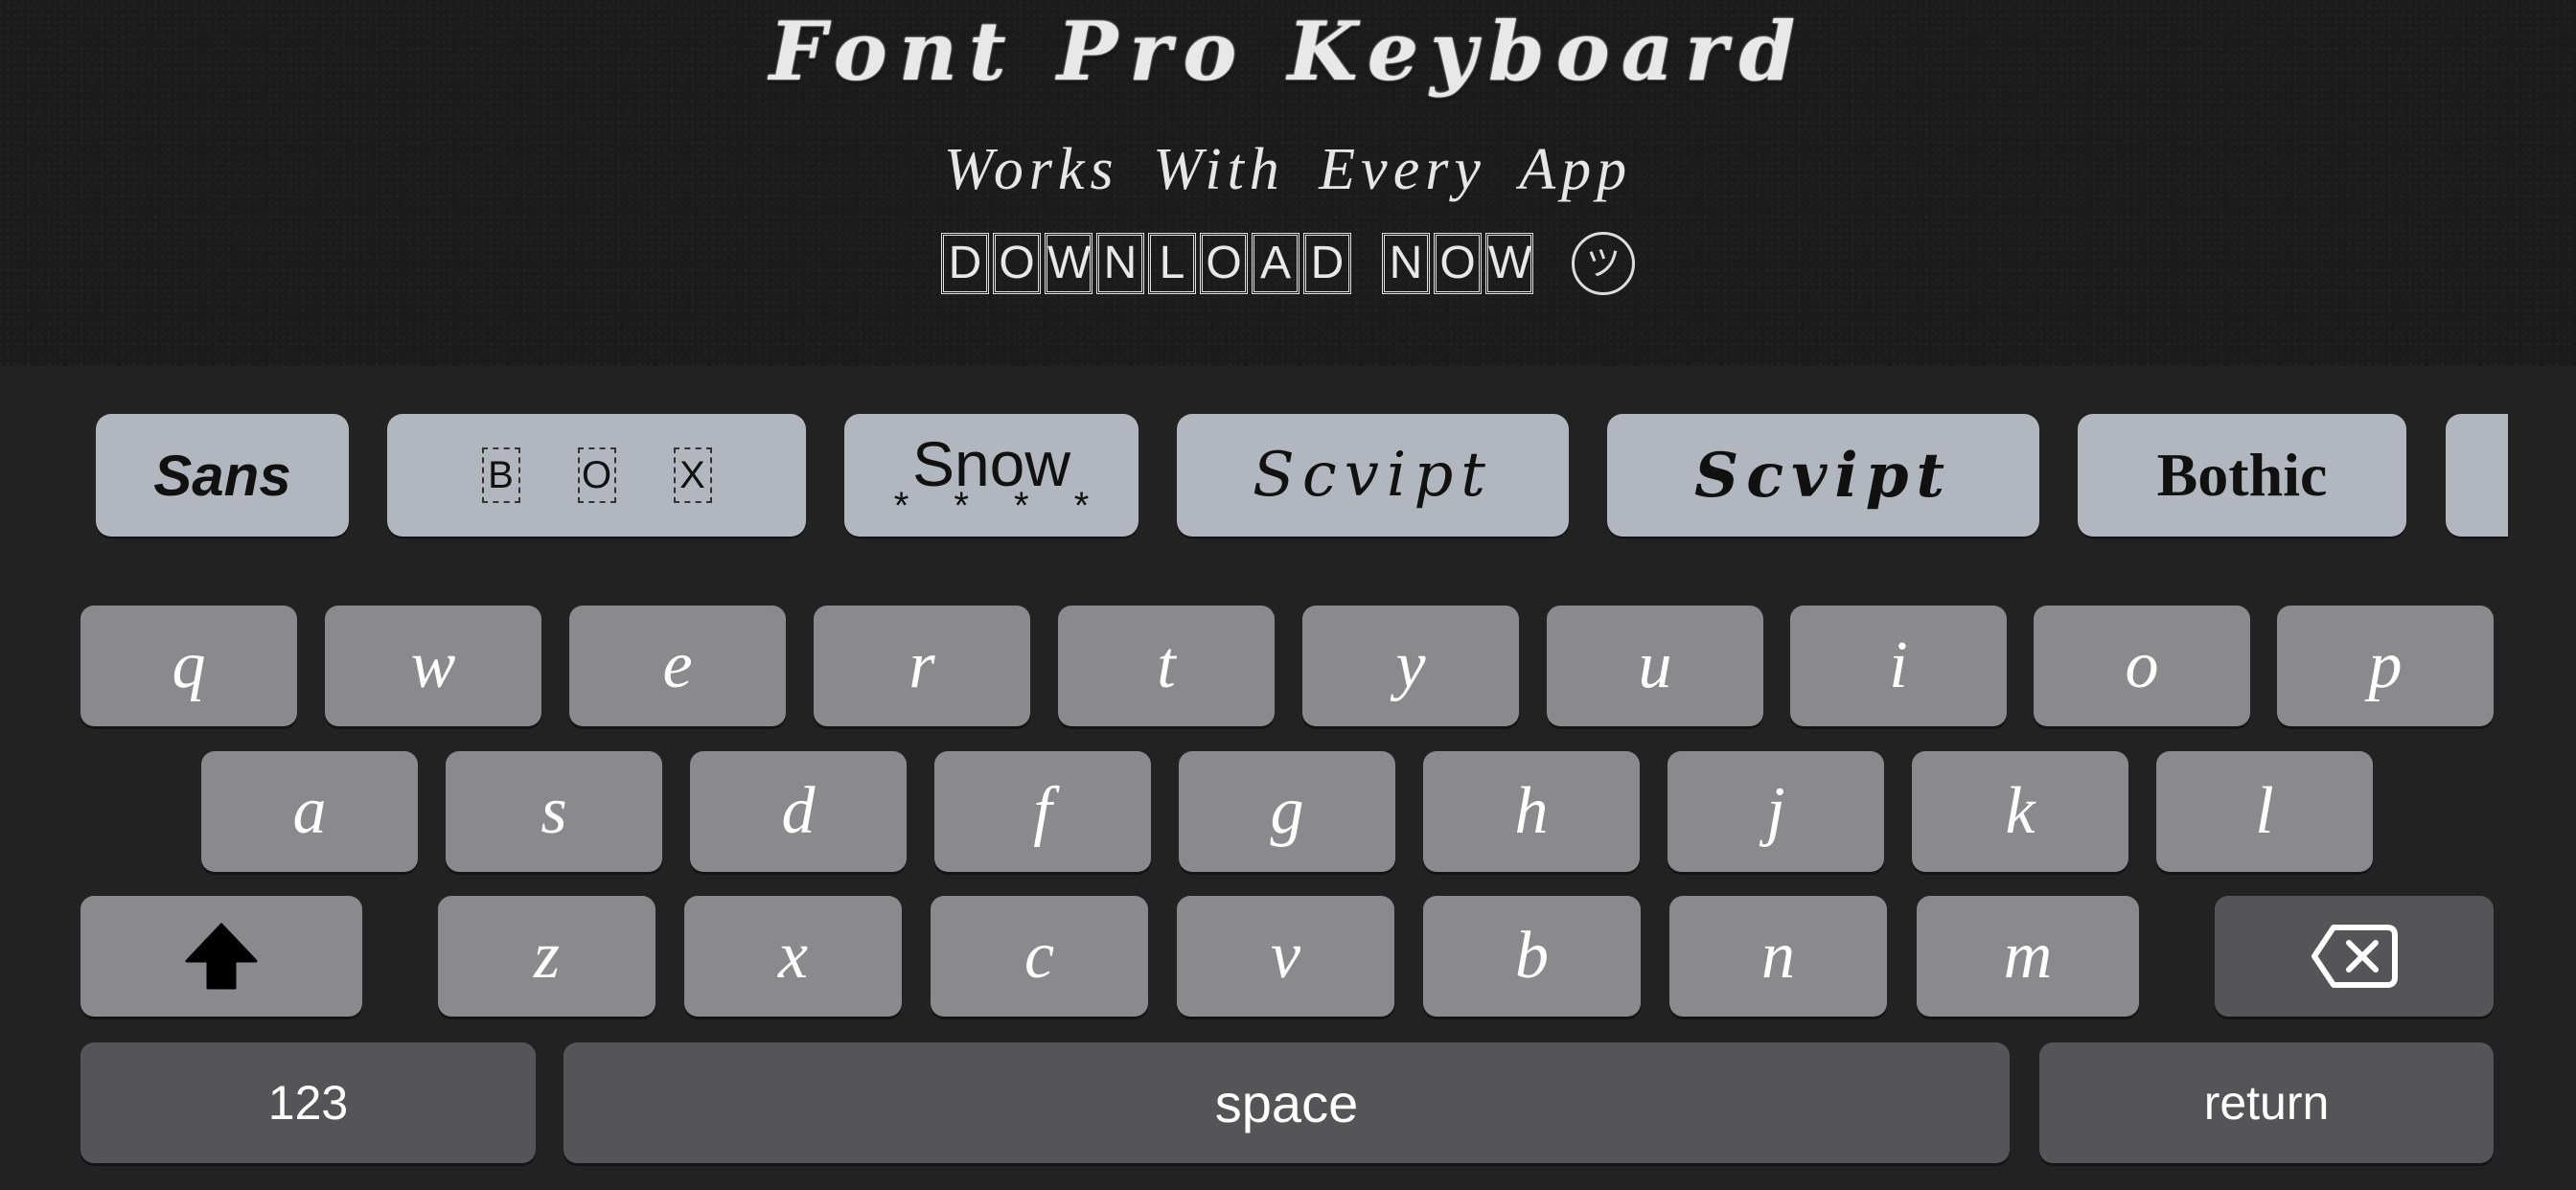 This screenshot has width=2576, height=1190. What do you see at coordinates (1276, 264) in the screenshot?
I see `cta-letter: A` at bounding box center [1276, 264].